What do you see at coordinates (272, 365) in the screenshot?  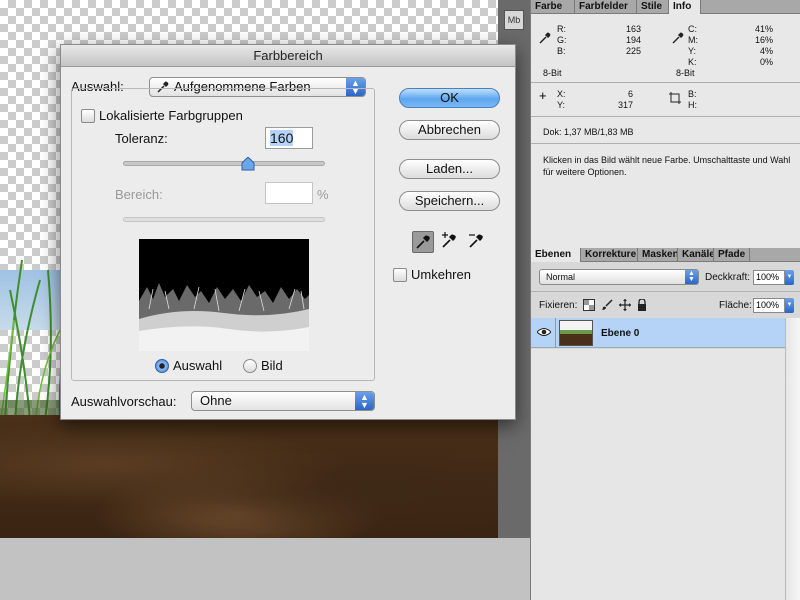 I see `radio-image-label: Bild` at bounding box center [272, 365].